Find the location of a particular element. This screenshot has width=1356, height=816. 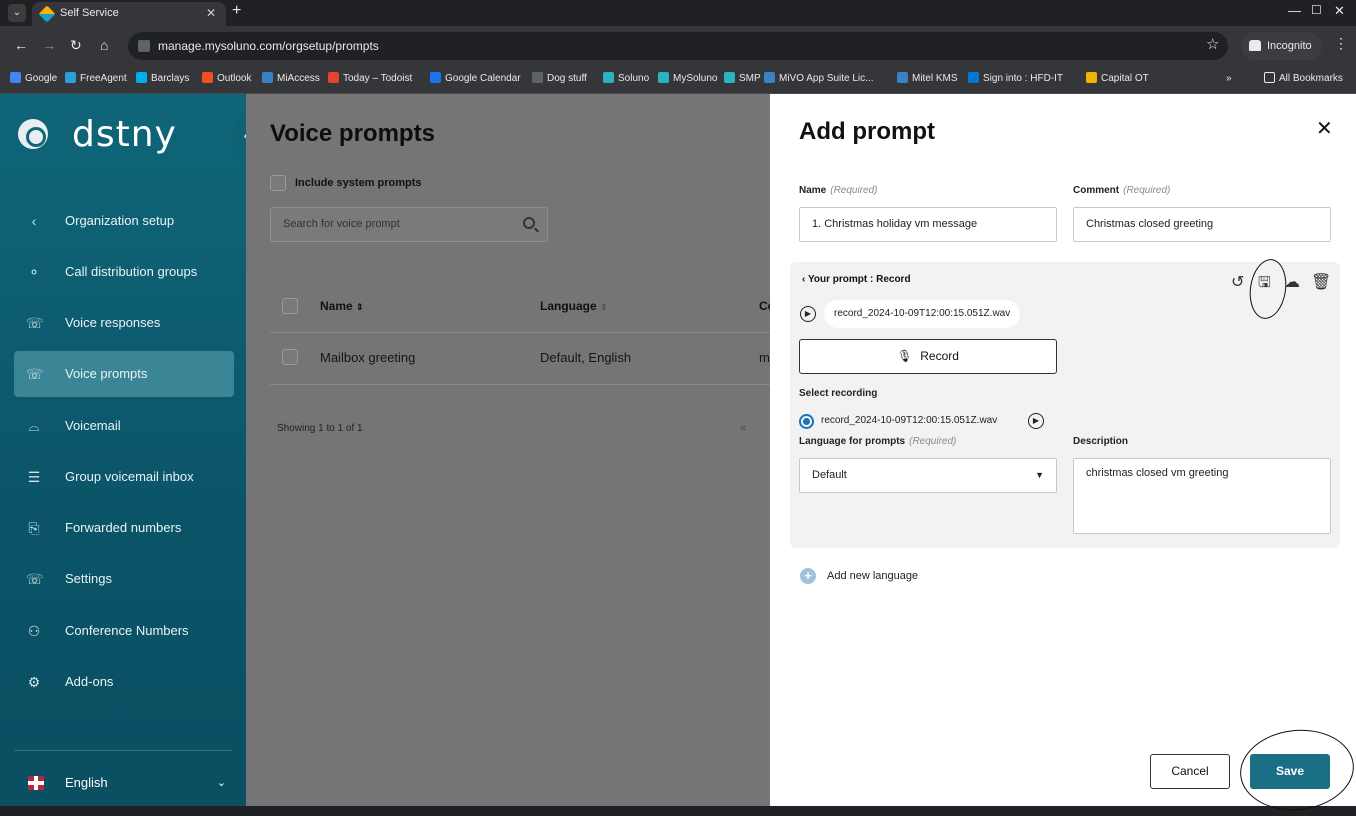

sidebar-item-conference-numbers: ⚇ Conference Numbers is located at coordinates (124, 631).